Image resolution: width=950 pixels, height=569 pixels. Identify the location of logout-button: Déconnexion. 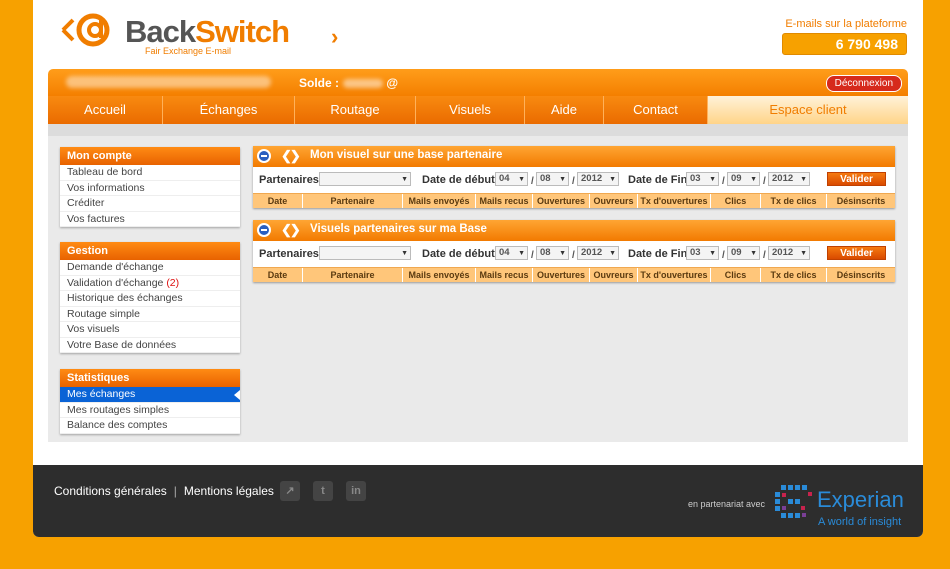
(863, 83).